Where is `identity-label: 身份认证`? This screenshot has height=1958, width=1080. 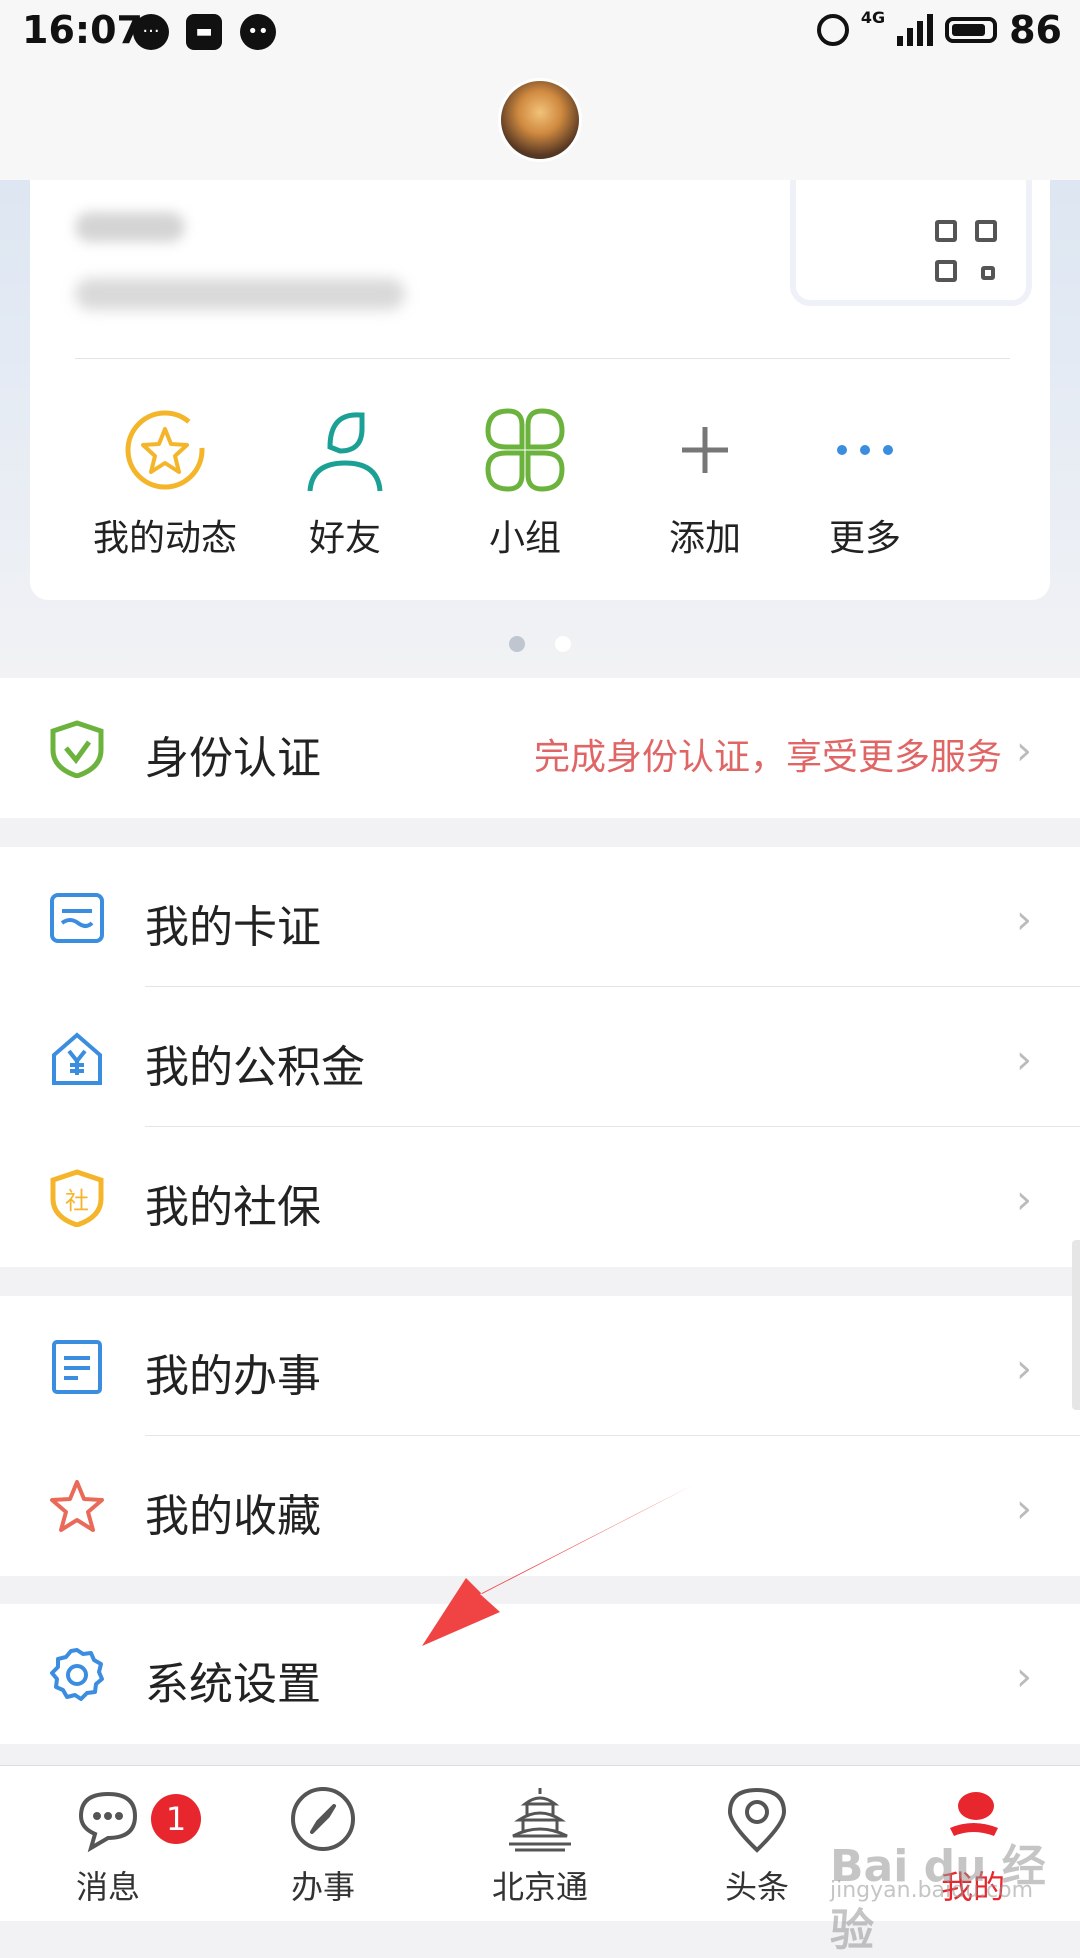 identity-label: 身份认证 is located at coordinates (233, 758).